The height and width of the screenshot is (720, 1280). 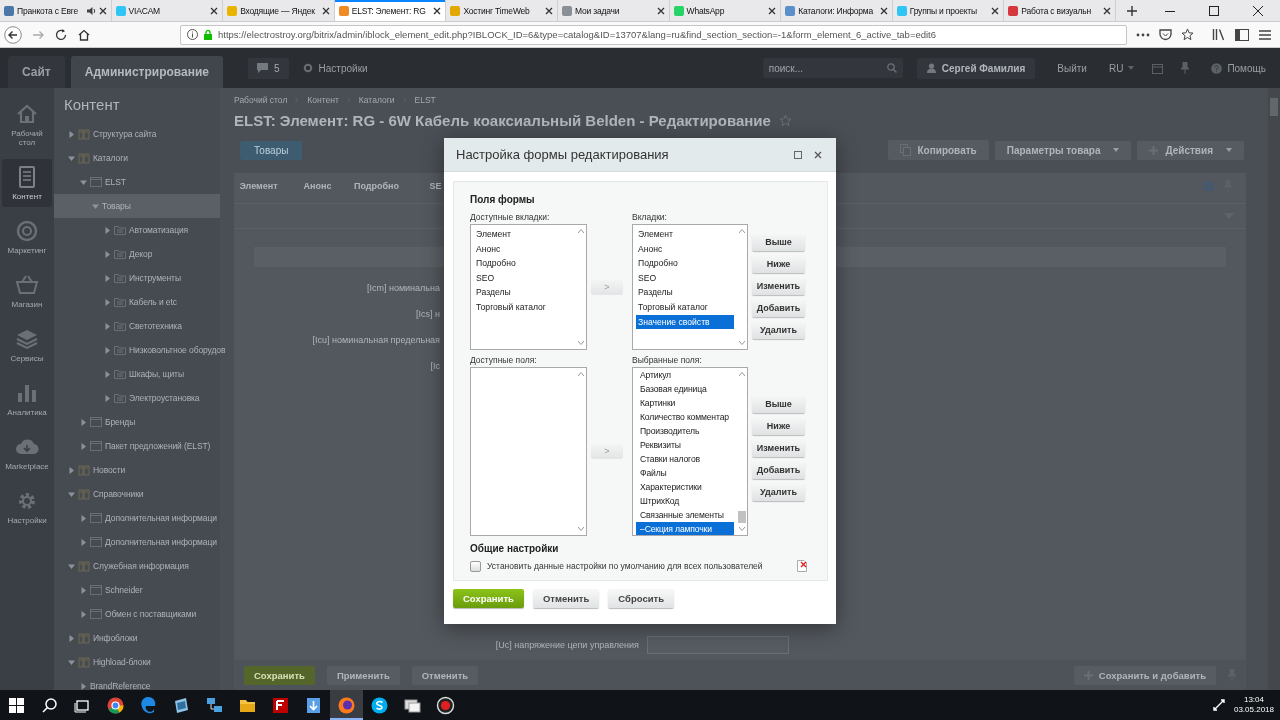 What do you see at coordinates (523, 234) in the screenshot?
I see `list-option: Элемент` at bounding box center [523, 234].